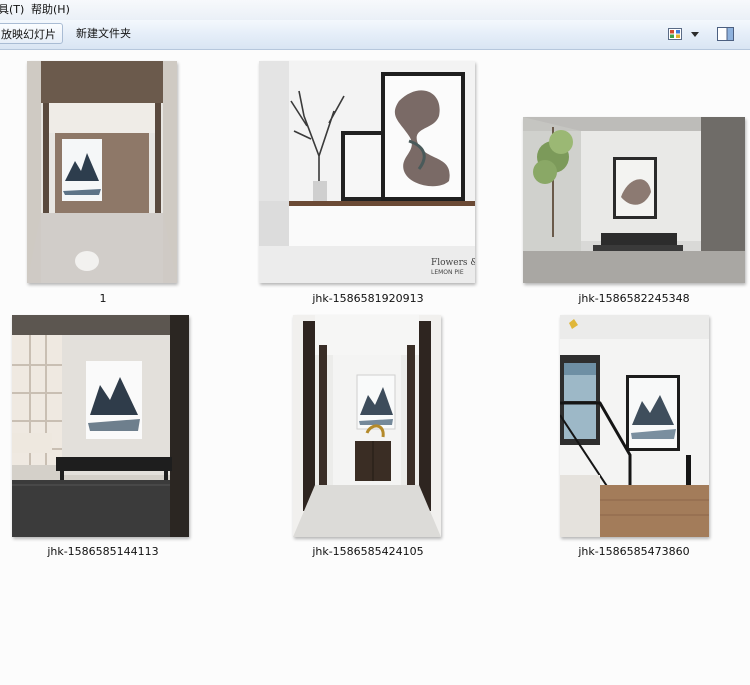  What do you see at coordinates (634, 551) in the screenshot?
I see `file-name-label: jhk-1586585473860` at bounding box center [634, 551].